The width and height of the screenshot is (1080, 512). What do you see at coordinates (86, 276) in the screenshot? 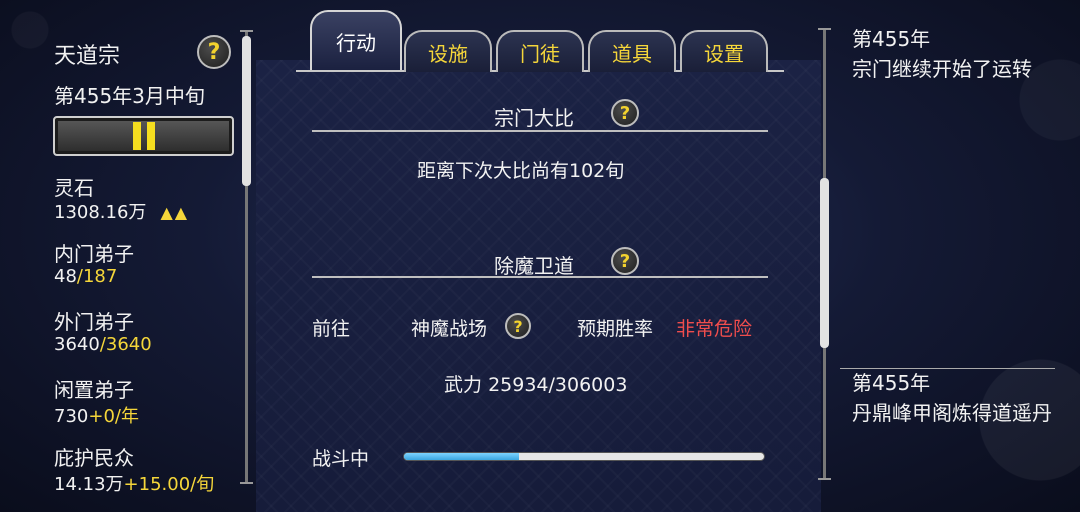
I see `stat-value-inner-disciples: 48/187` at bounding box center [86, 276].